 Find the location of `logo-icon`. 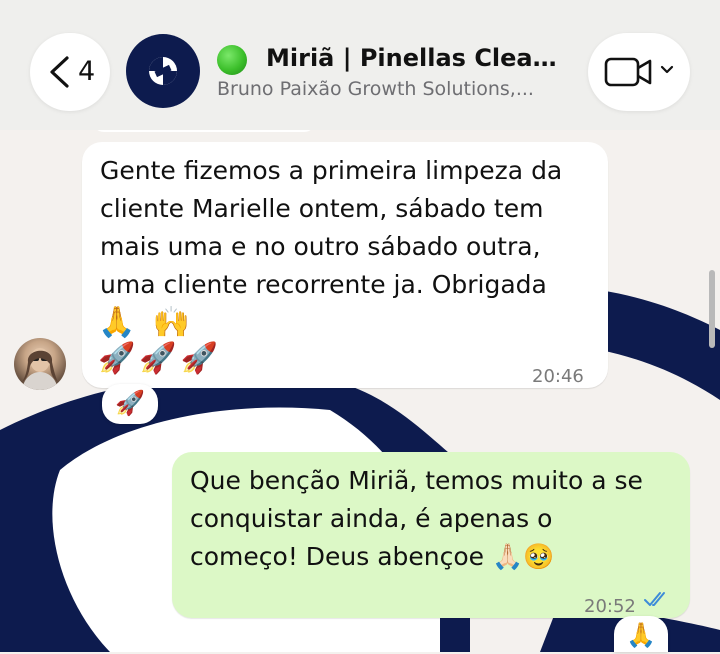

logo-icon is located at coordinates (163, 71).